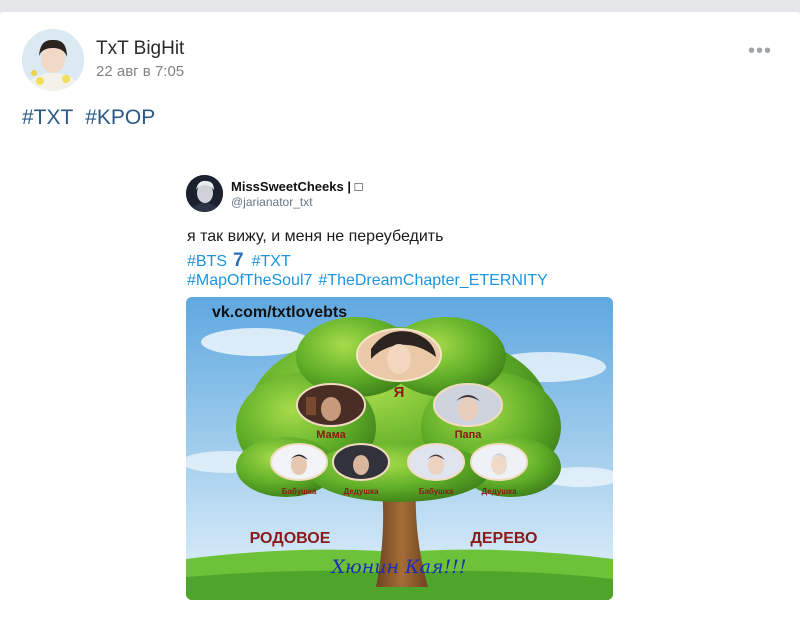  Describe the element at coordinates (436, 491) in the screenshot. I see `label-grandma-2: Бабушка` at that location.